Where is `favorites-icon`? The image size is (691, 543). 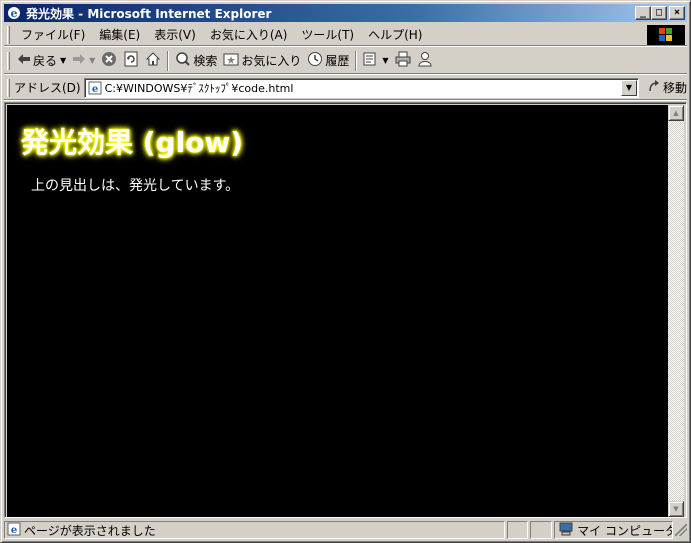 favorites-icon is located at coordinates (231, 60).